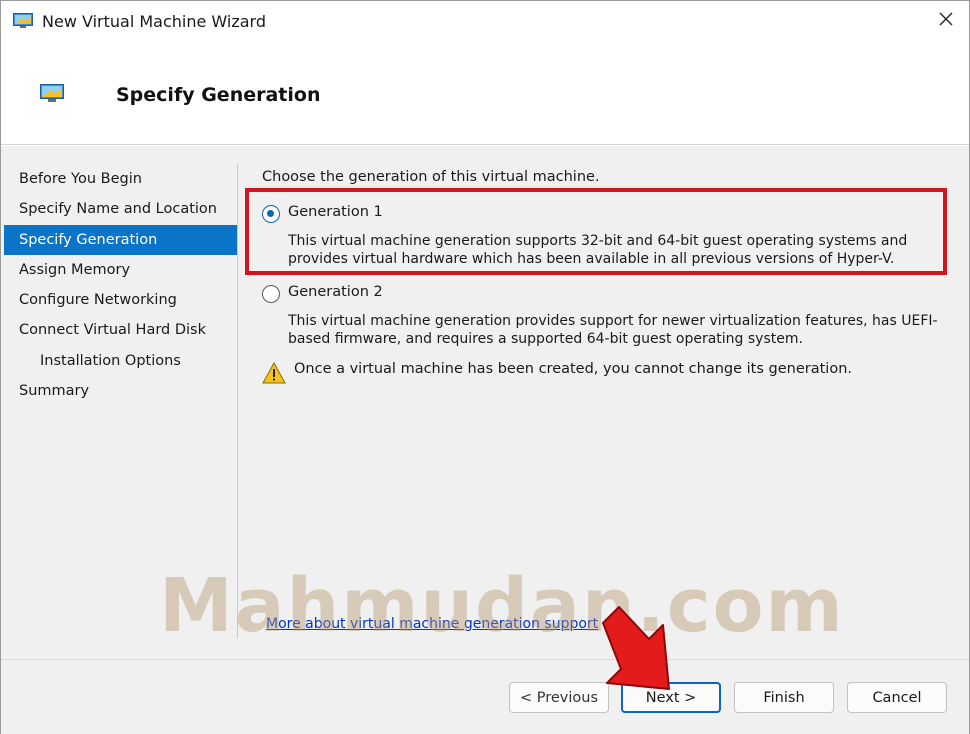  What do you see at coordinates (121, 361) in the screenshot?
I see `step-installation-options: Installation Options` at bounding box center [121, 361].